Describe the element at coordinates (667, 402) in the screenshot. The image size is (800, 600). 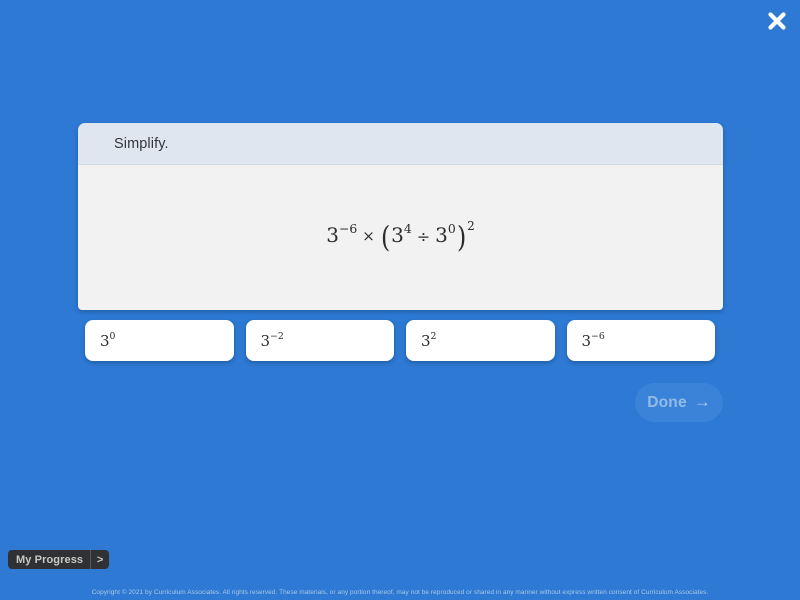
I see `done-button-label: Done` at that location.